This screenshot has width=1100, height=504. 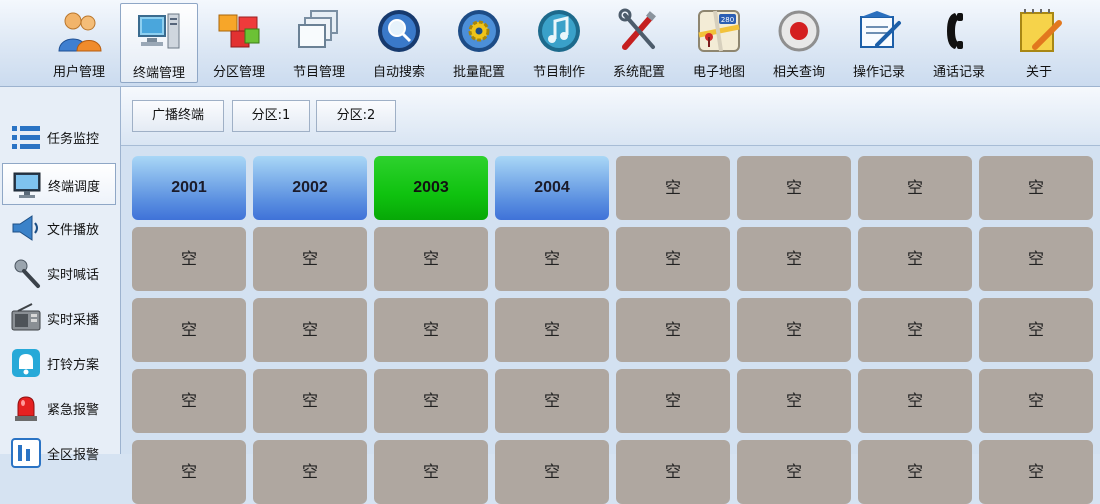 What do you see at coordinates (159, 43) in the screenshot?
I see `toolbar-terminal-management: 终端管理` at bounding box center [159, 43].